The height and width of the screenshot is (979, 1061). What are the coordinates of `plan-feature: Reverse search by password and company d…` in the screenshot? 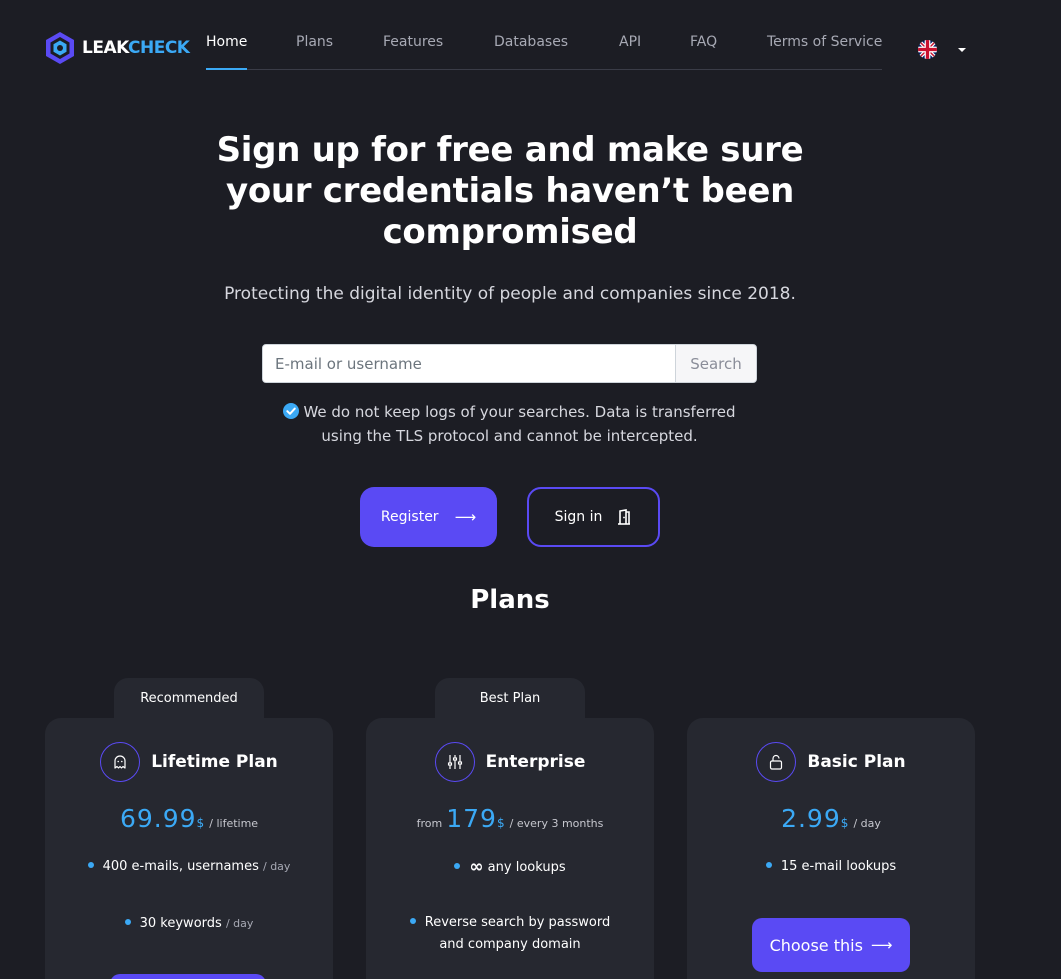 It's located at (510, 934).